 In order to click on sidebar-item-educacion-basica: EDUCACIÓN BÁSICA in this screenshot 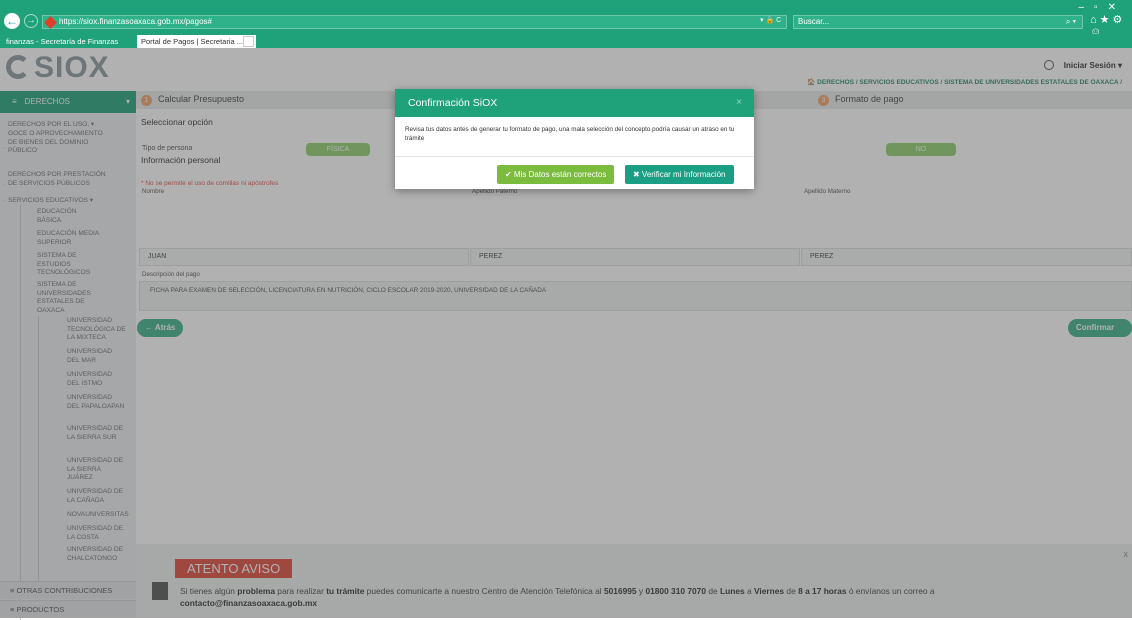, I will do `click(67, 216)`.